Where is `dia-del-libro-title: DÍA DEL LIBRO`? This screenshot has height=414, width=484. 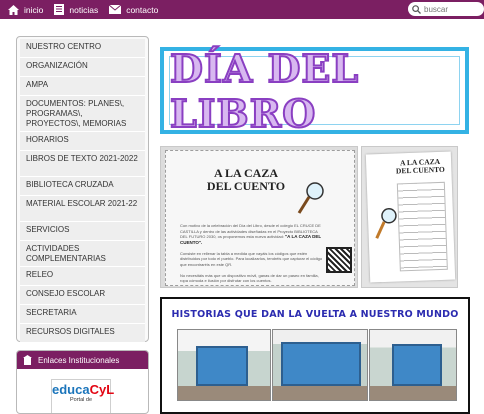 dia-del-libro-title: DÍA DEL LIBRO is located at coordinates (264, 91).